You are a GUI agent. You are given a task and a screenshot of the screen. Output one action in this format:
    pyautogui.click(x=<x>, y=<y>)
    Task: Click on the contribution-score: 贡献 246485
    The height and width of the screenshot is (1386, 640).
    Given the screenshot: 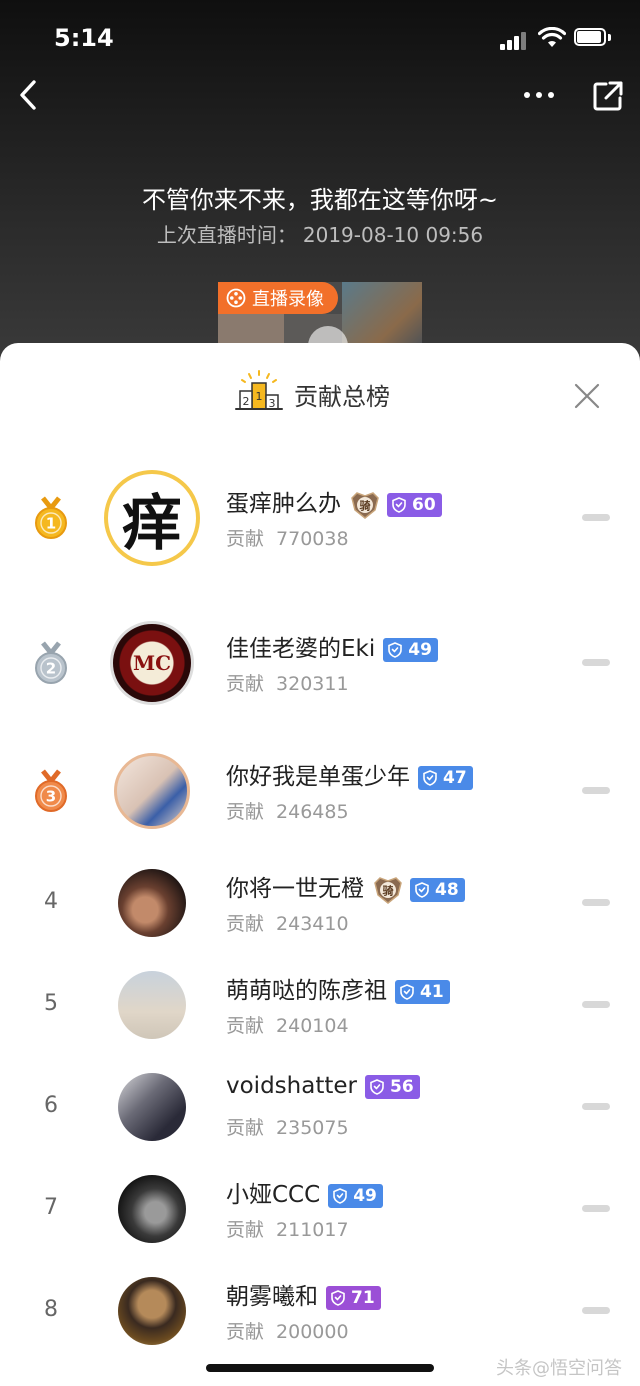 What is the action you would take?
    pyautogui.click(x=287, y=810)
    